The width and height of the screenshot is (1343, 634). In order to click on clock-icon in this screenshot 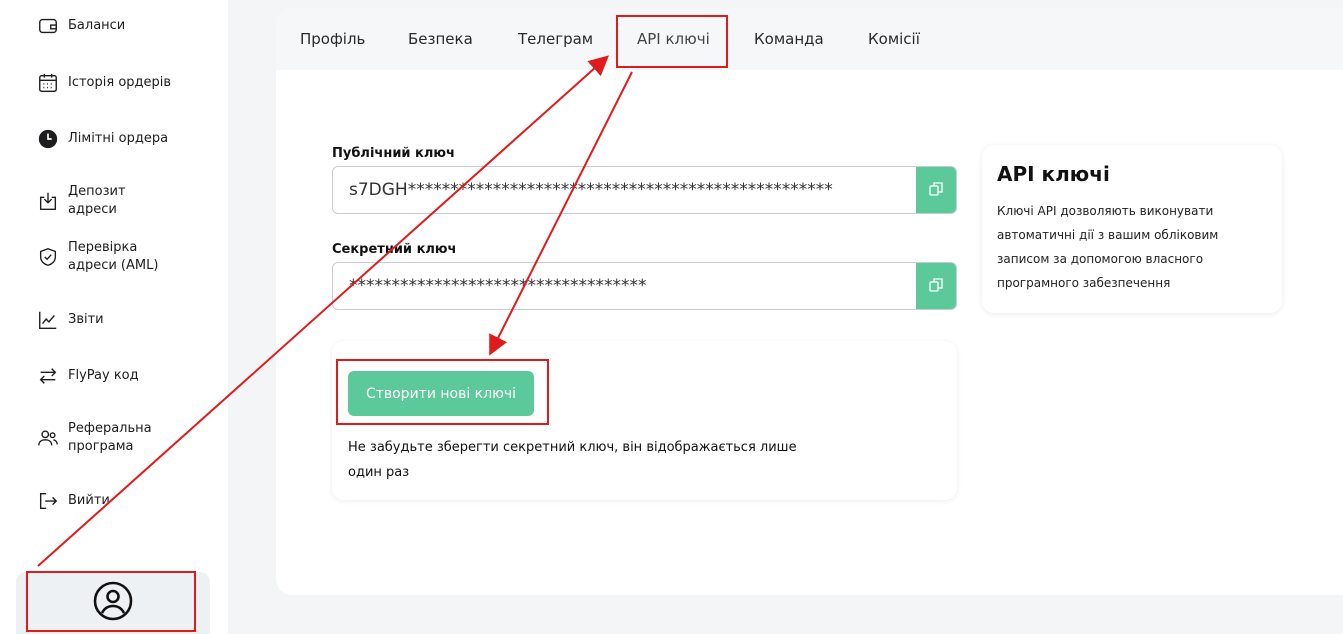, I will do `click(48, 139)`.